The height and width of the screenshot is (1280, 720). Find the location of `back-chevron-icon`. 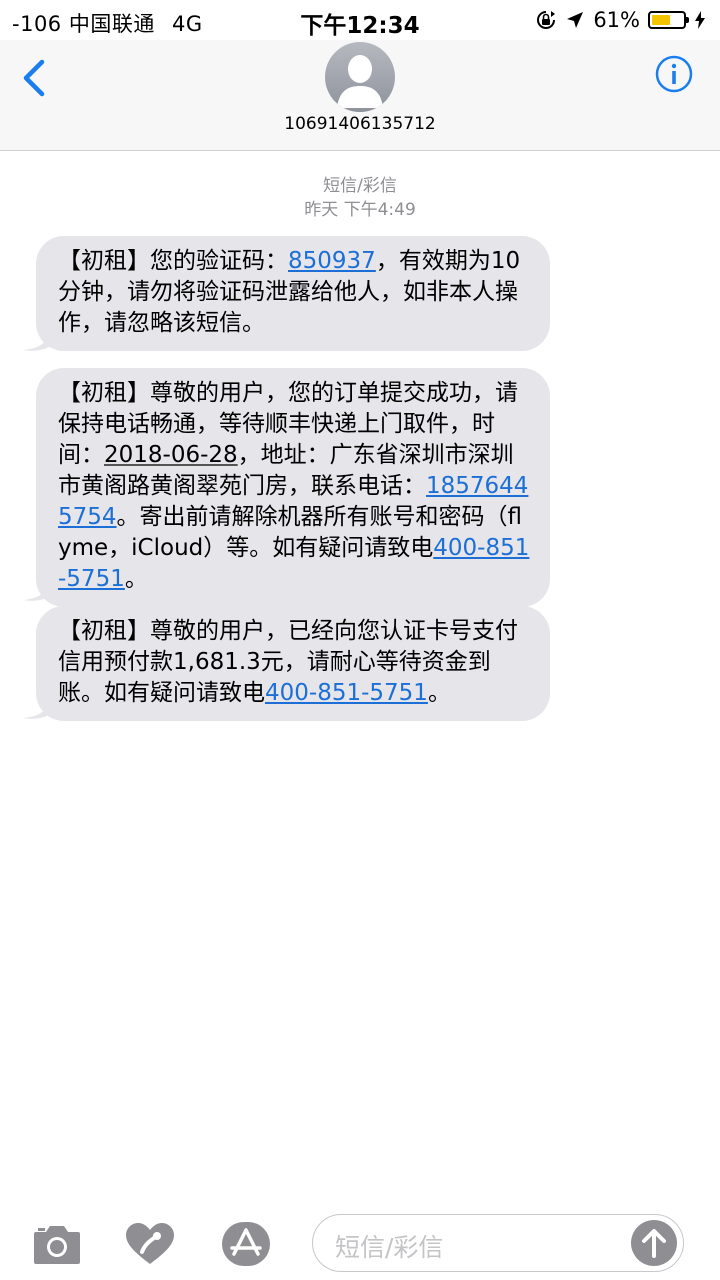

back-chevron-icon is located at coordinates (36, 78).